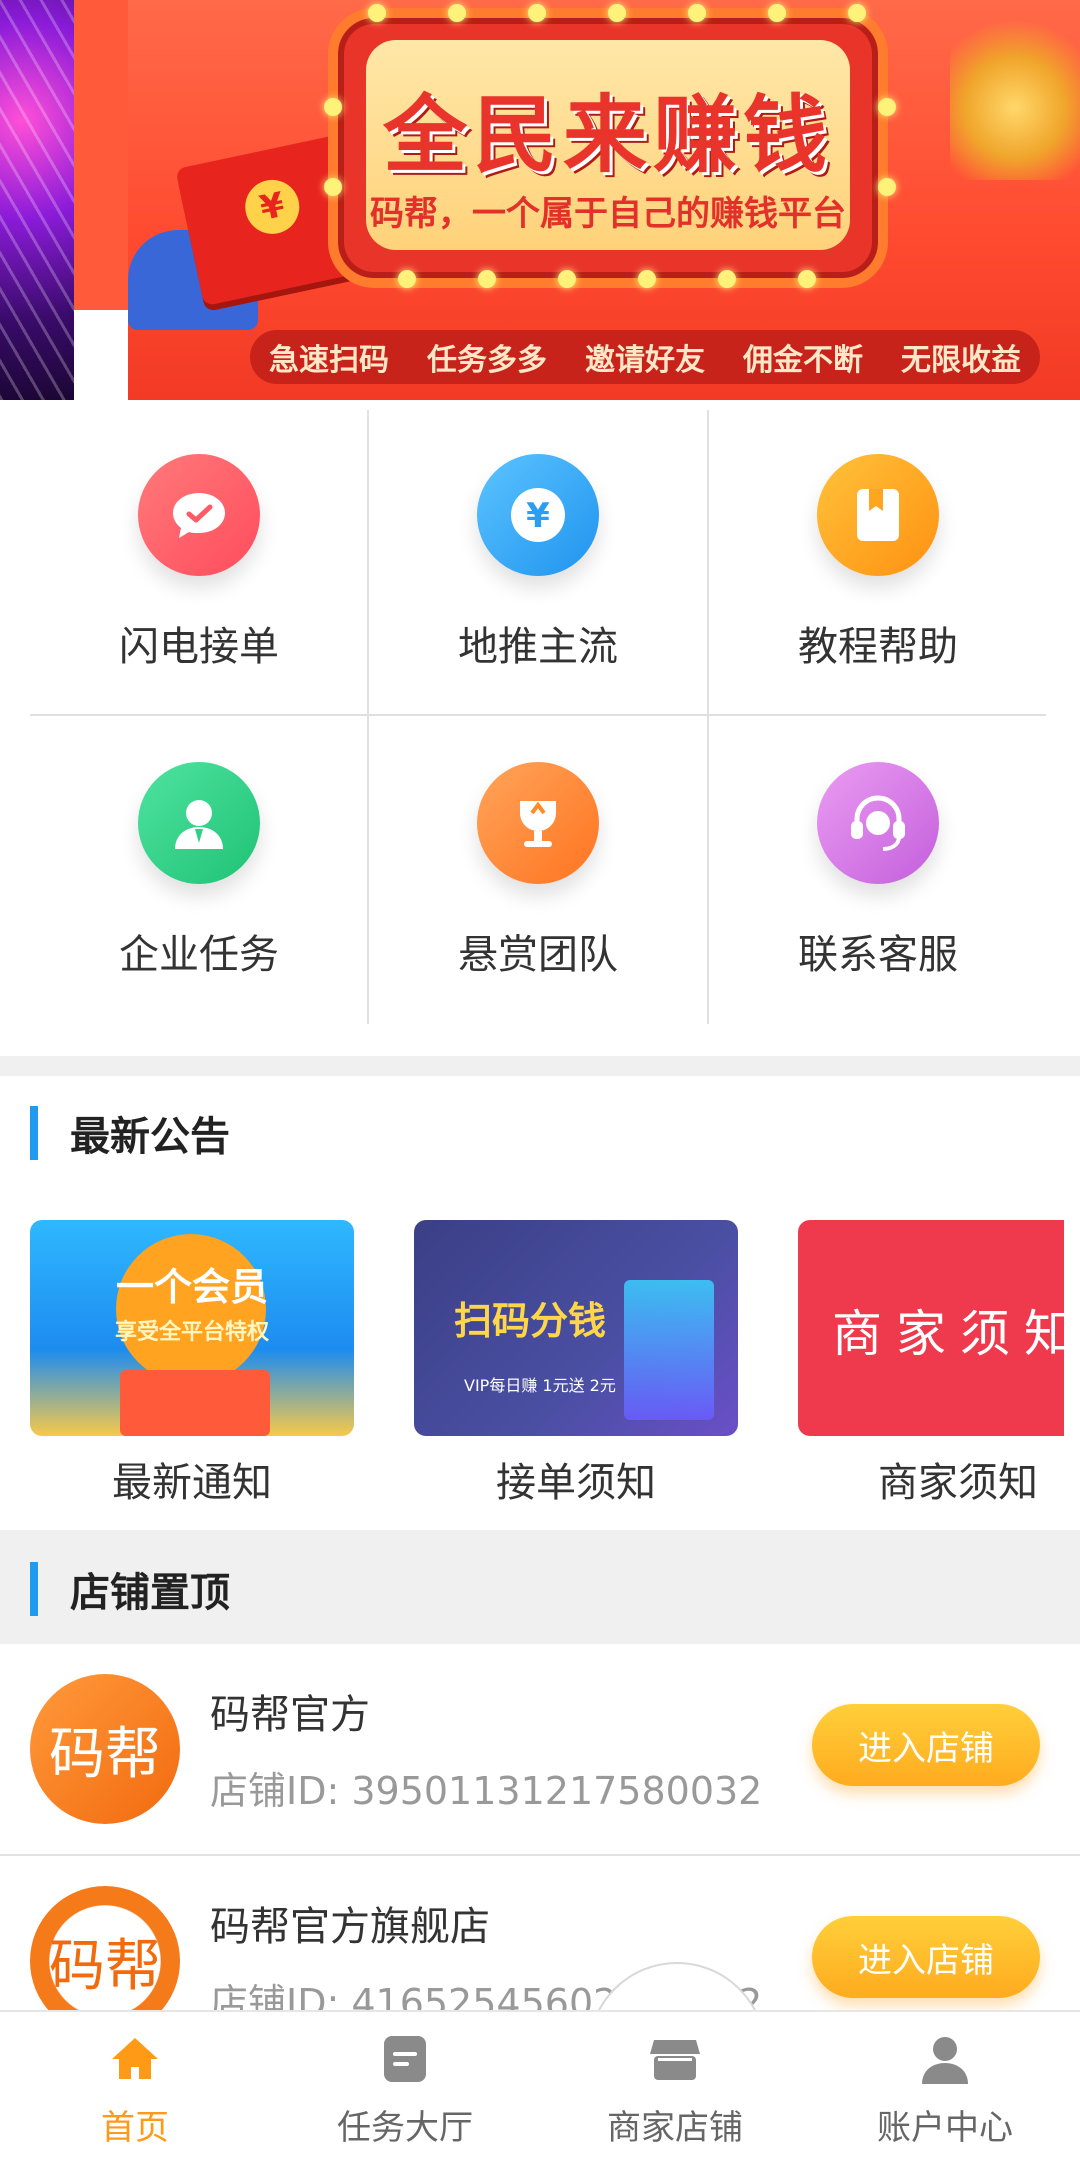  What do you see at coordinates (191, 1287) in the screenshot?
I see `notice-image-title: 一个会员` at bounding box center [191, 1287].